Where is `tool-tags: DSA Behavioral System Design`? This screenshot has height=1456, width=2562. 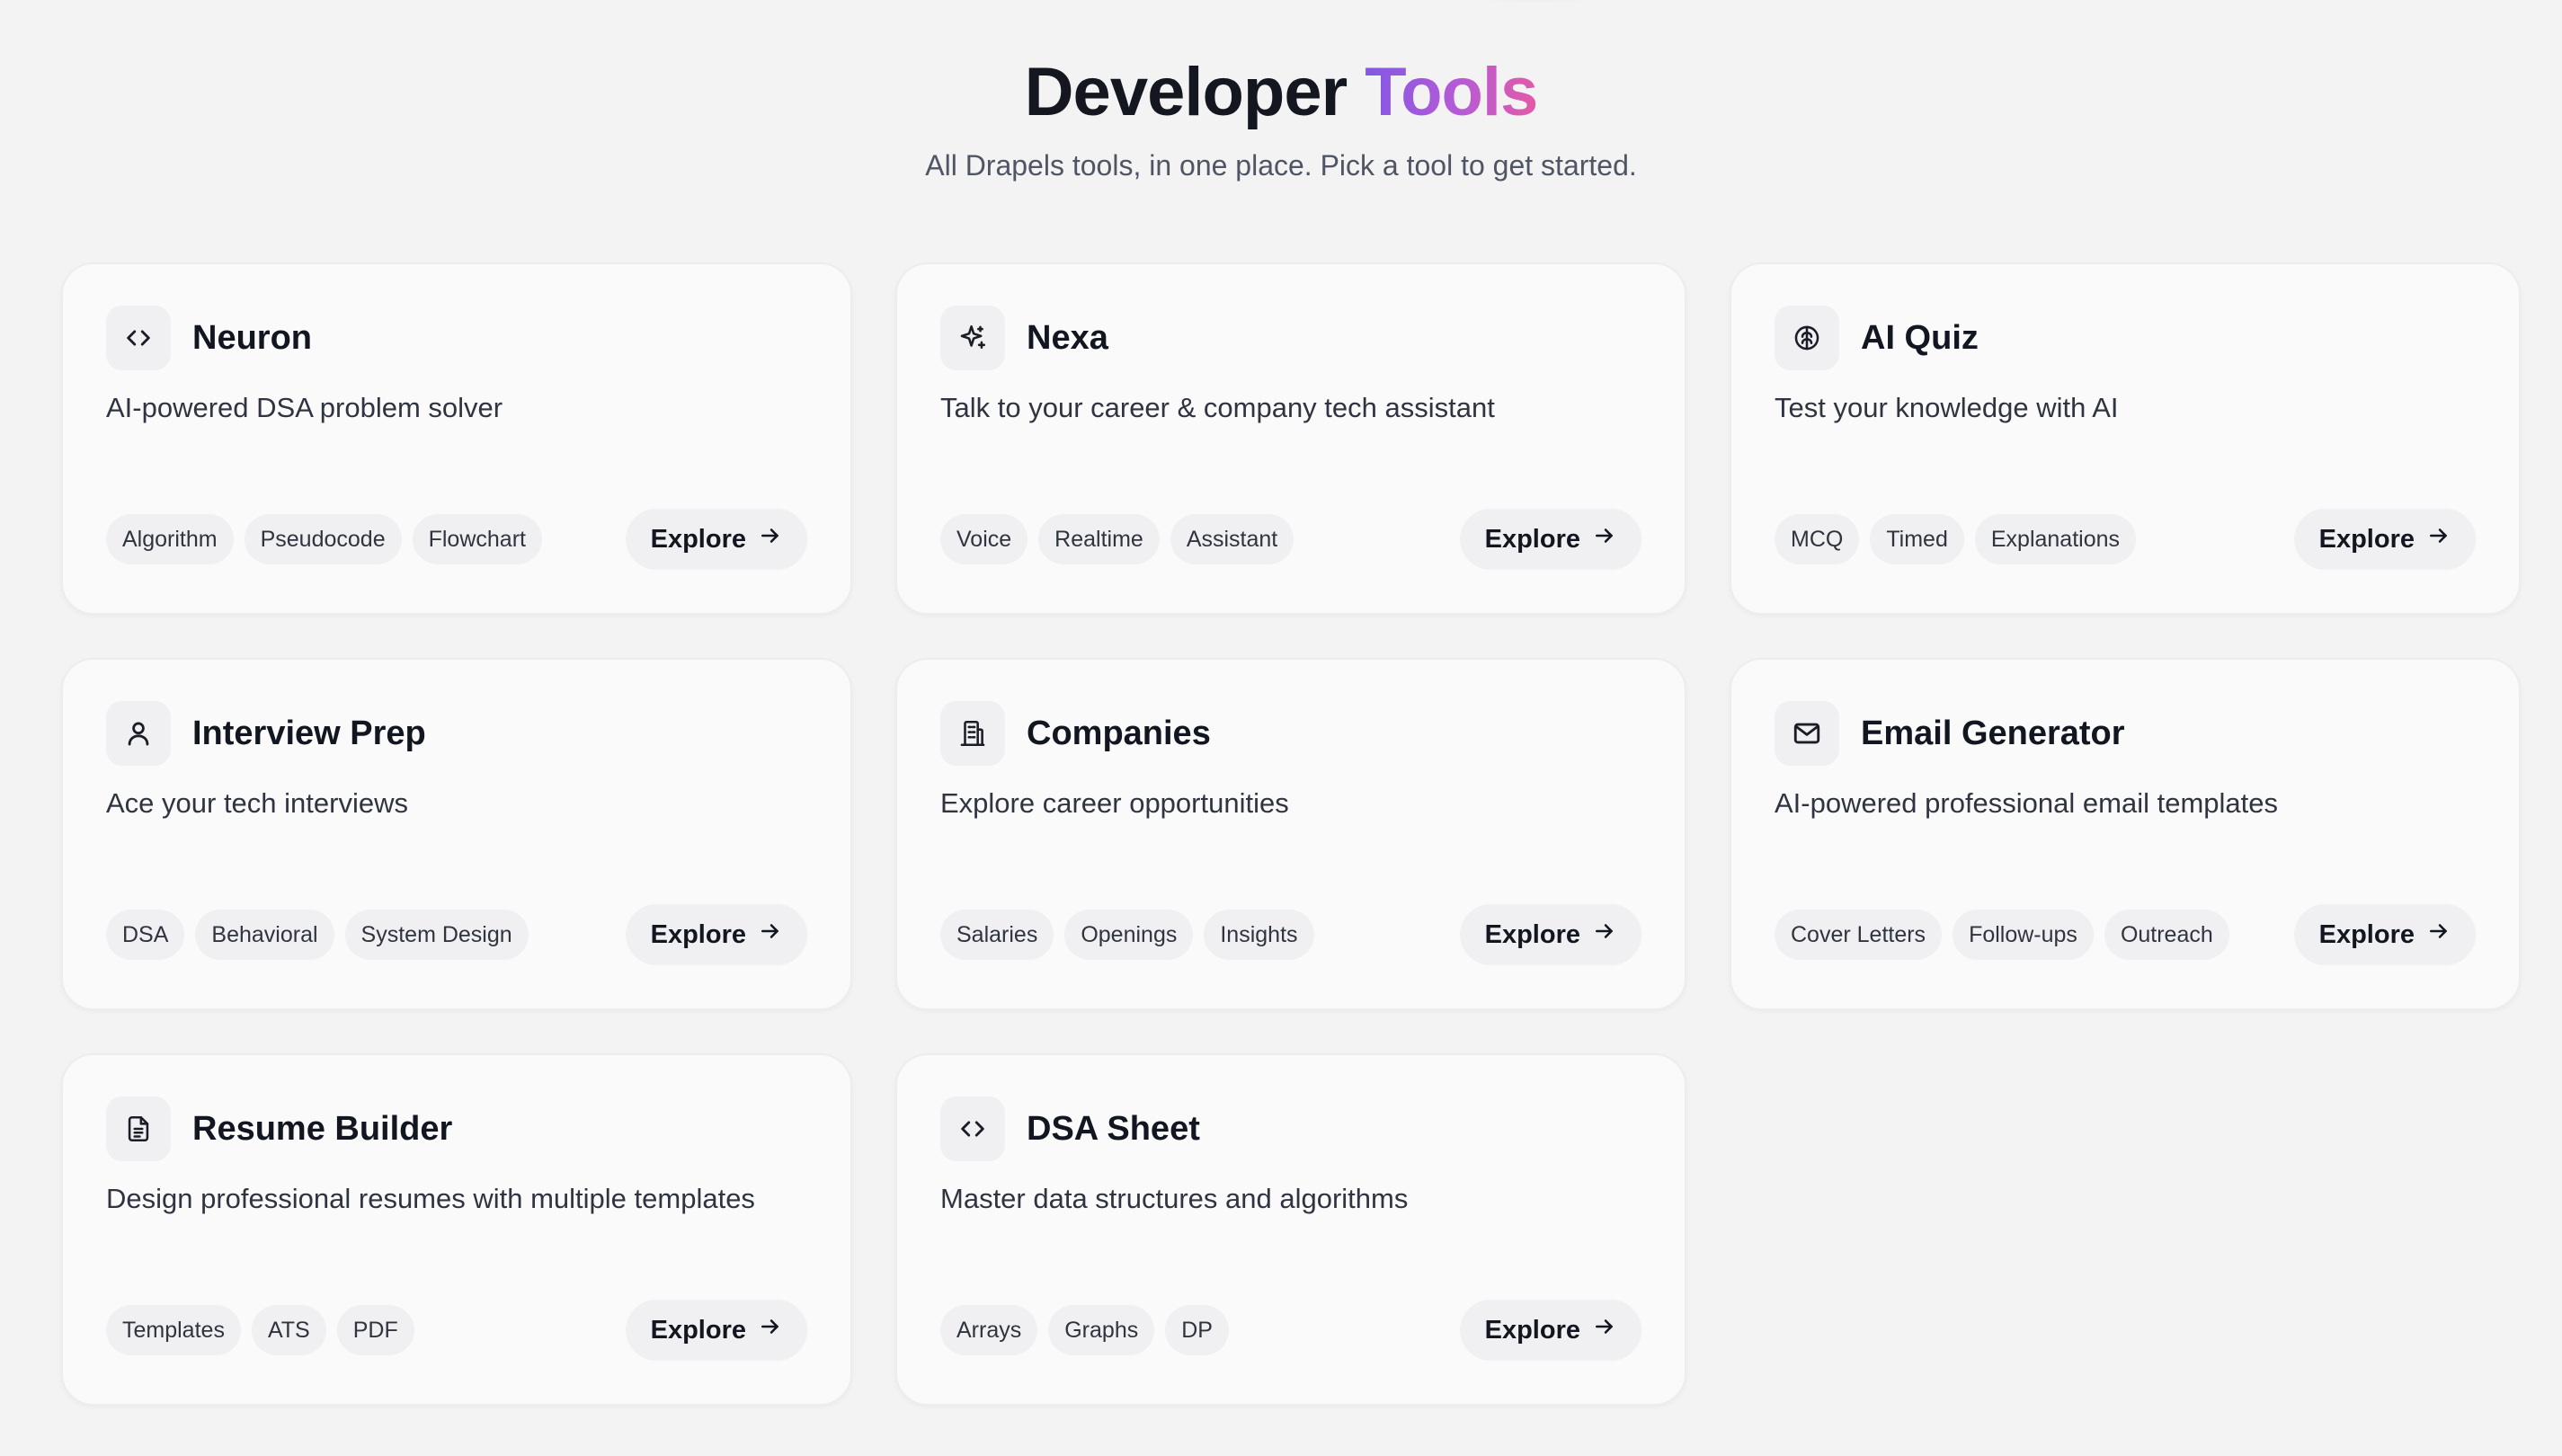 tool-tags: DSA Behavioral System Design is located at coordinates (317, 935).